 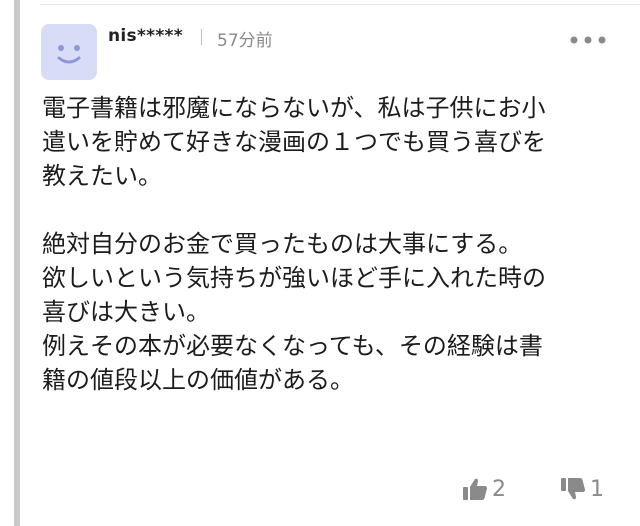 I want to click on comment-line: 教えたい。, so click(x=102, y=176).